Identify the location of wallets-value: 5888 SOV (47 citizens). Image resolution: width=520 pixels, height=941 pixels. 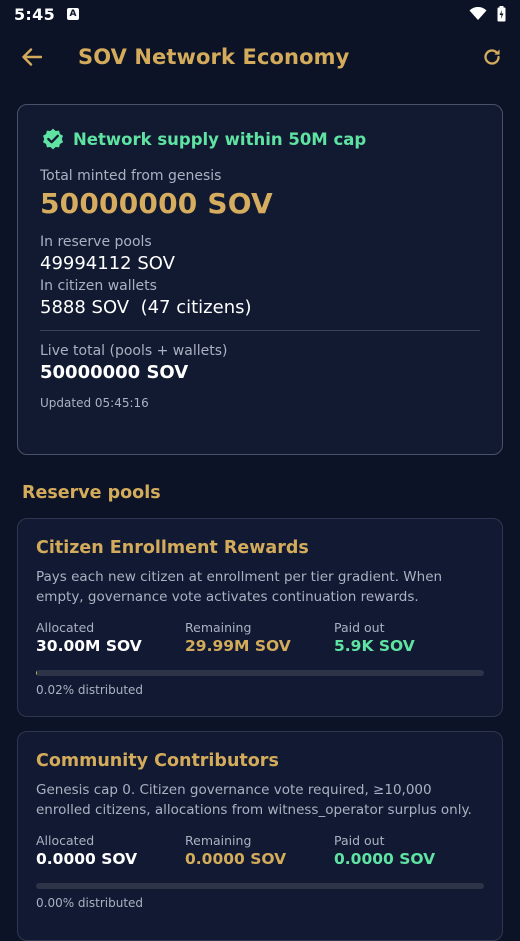
(260, 307).